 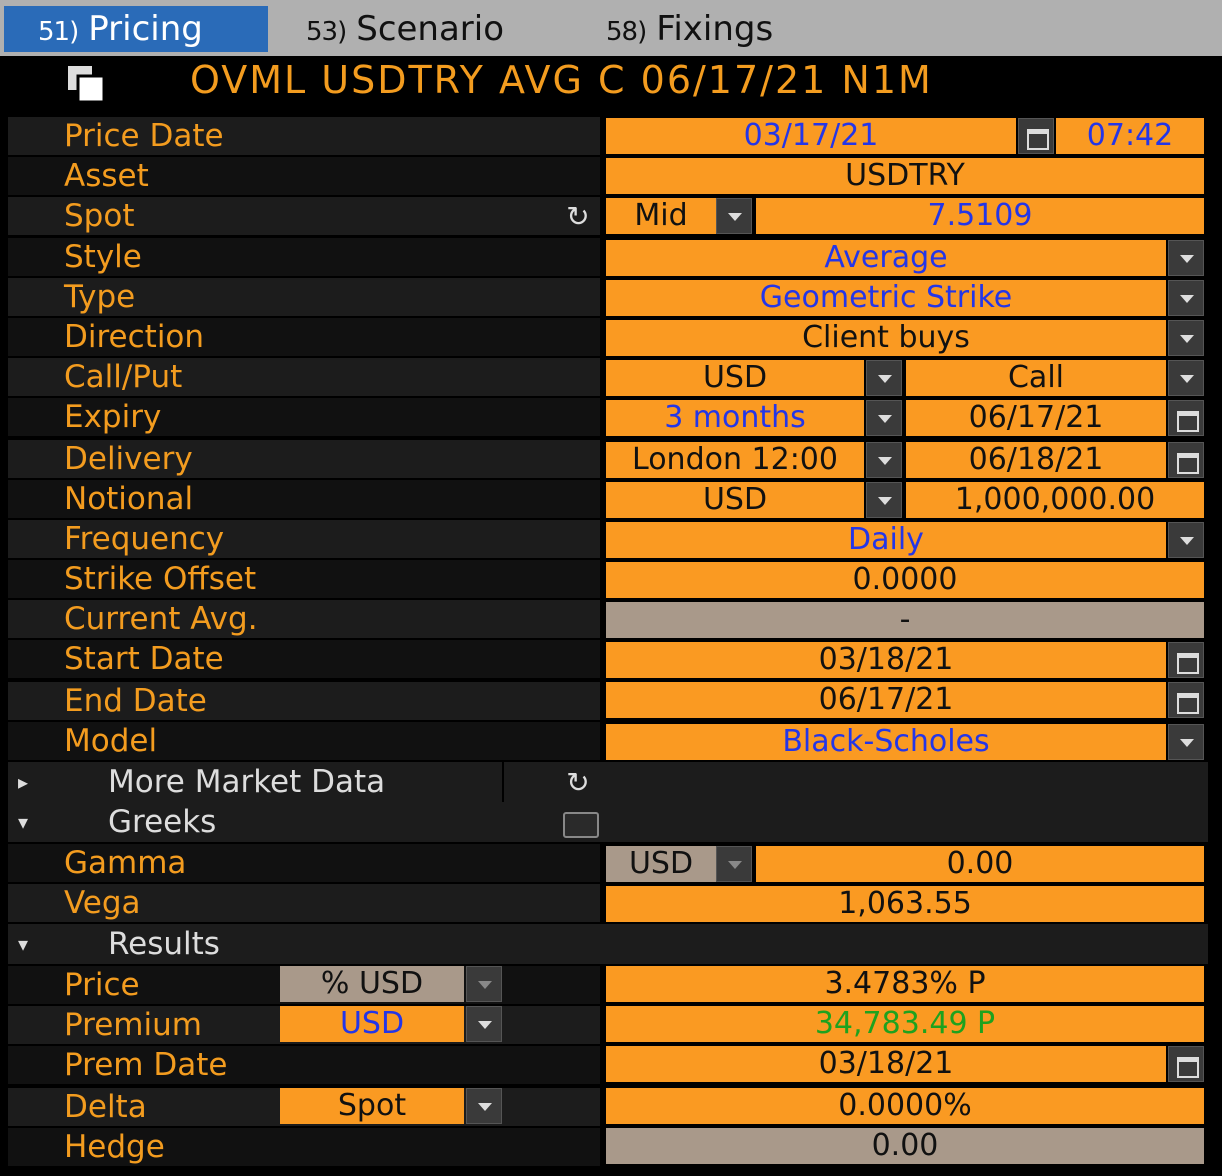 I want to click on tab-bar: 51) Pricing 53) Scenario 58) Fixings, so click(x=611, y=28).